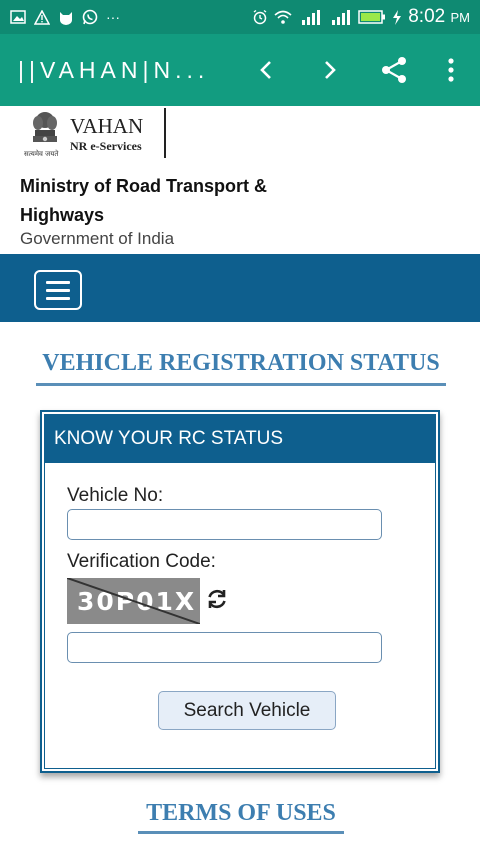 The image size is (480, 853). I want to click on signal-4g-icon, so click(341, 17).